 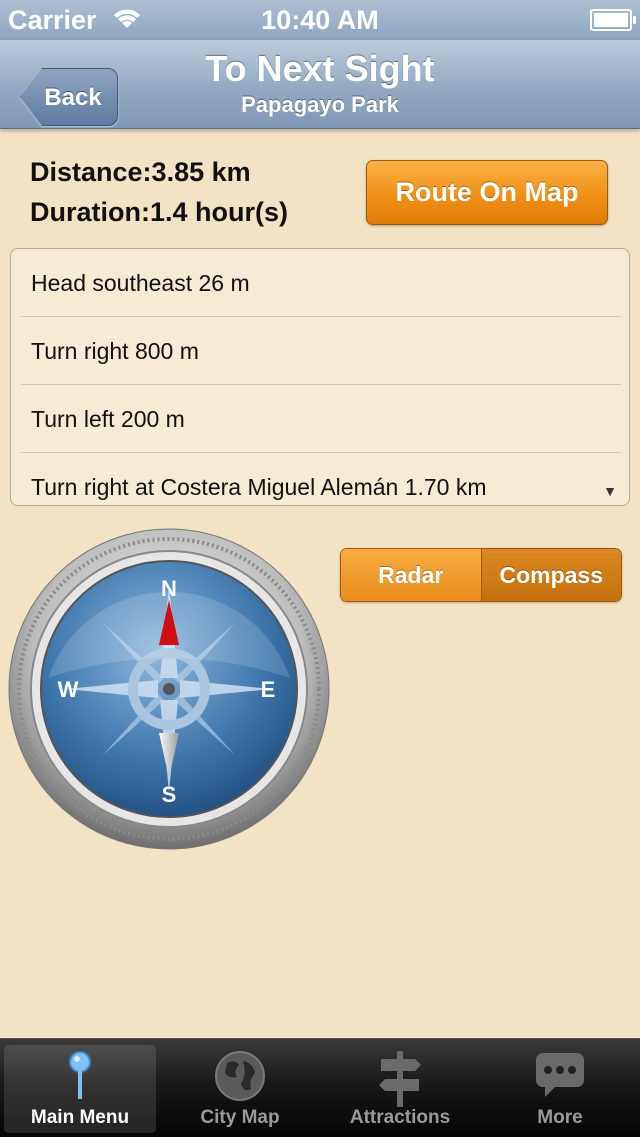 What do you see at coordinates (201, 172) in the screenshot?
I see `distance-value: 3.85 km` at bounding box center [201, 172].